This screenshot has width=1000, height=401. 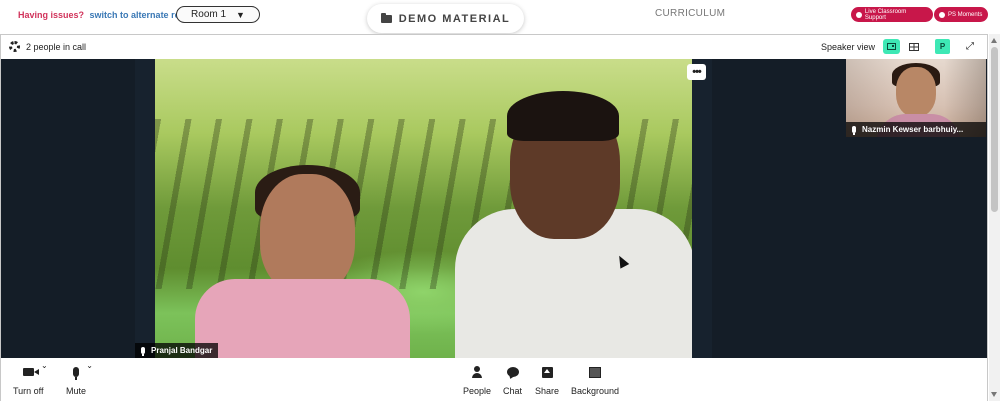 What do you see at coordinates (994, 129) in the screenshot?
I see `scroll-thumb` at bounding box center [994, 129].